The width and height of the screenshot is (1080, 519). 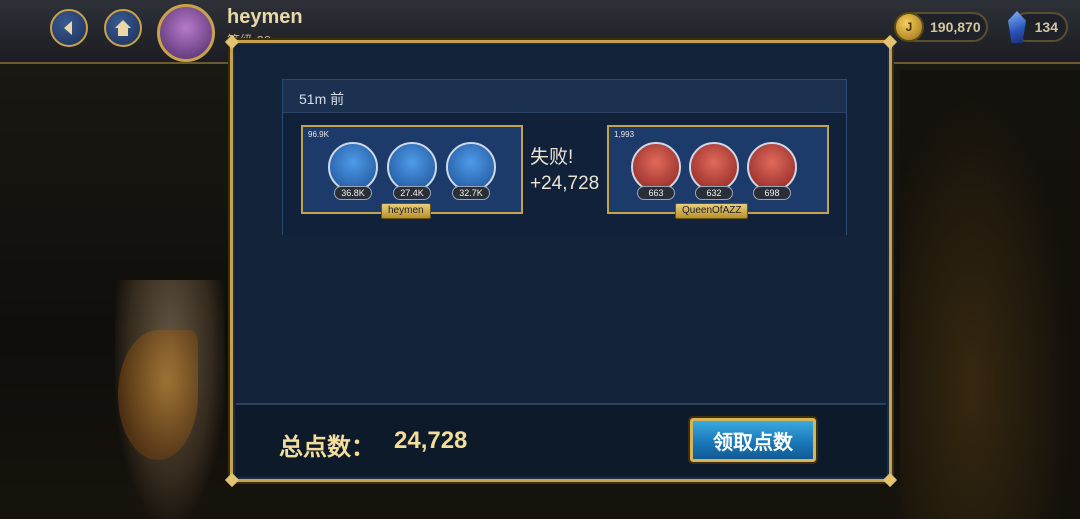 I want to click on total-points-label: 总点数：, so click(x=327, y=447).